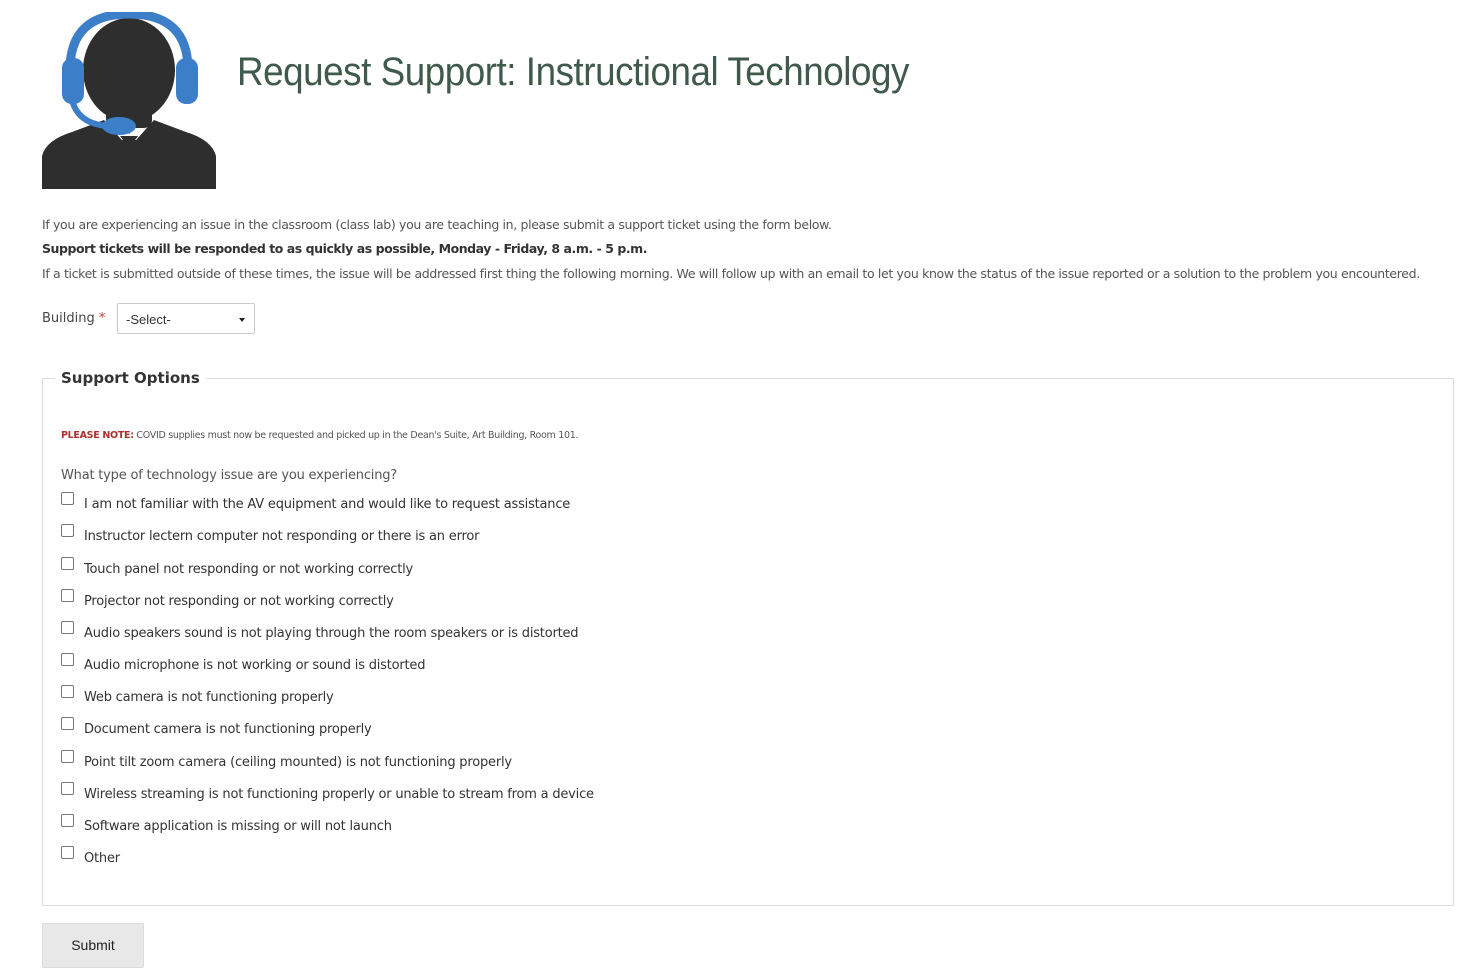 The image size is (1463, 979). I want to click on support-options-legend: Support Options, so click(130, 378).